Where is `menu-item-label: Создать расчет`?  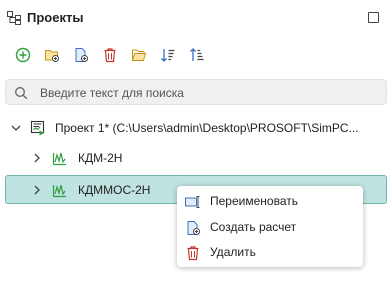
menu-item-label: Создать расчет is located at coordinates (253, 227).